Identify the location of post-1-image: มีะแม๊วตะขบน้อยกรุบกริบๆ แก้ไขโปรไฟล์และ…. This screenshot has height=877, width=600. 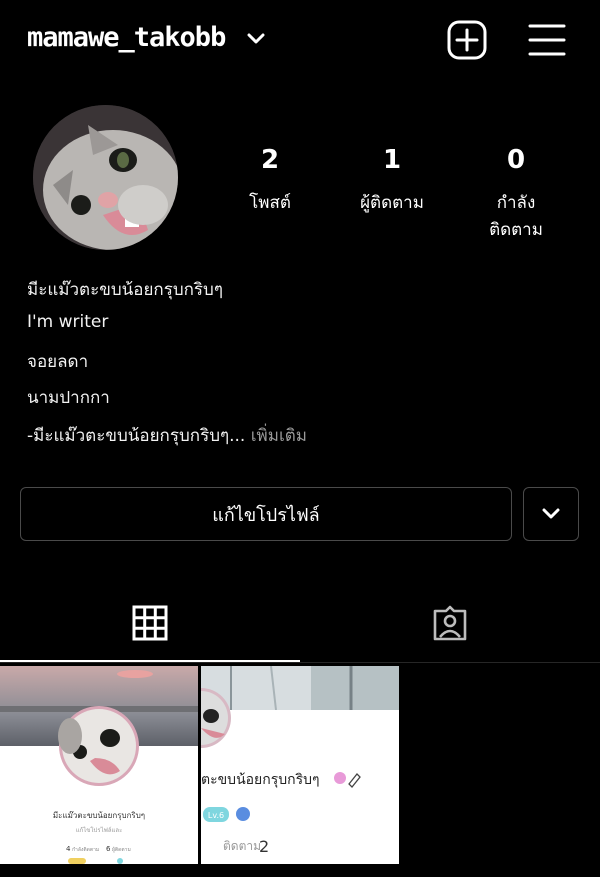
(99, 765).